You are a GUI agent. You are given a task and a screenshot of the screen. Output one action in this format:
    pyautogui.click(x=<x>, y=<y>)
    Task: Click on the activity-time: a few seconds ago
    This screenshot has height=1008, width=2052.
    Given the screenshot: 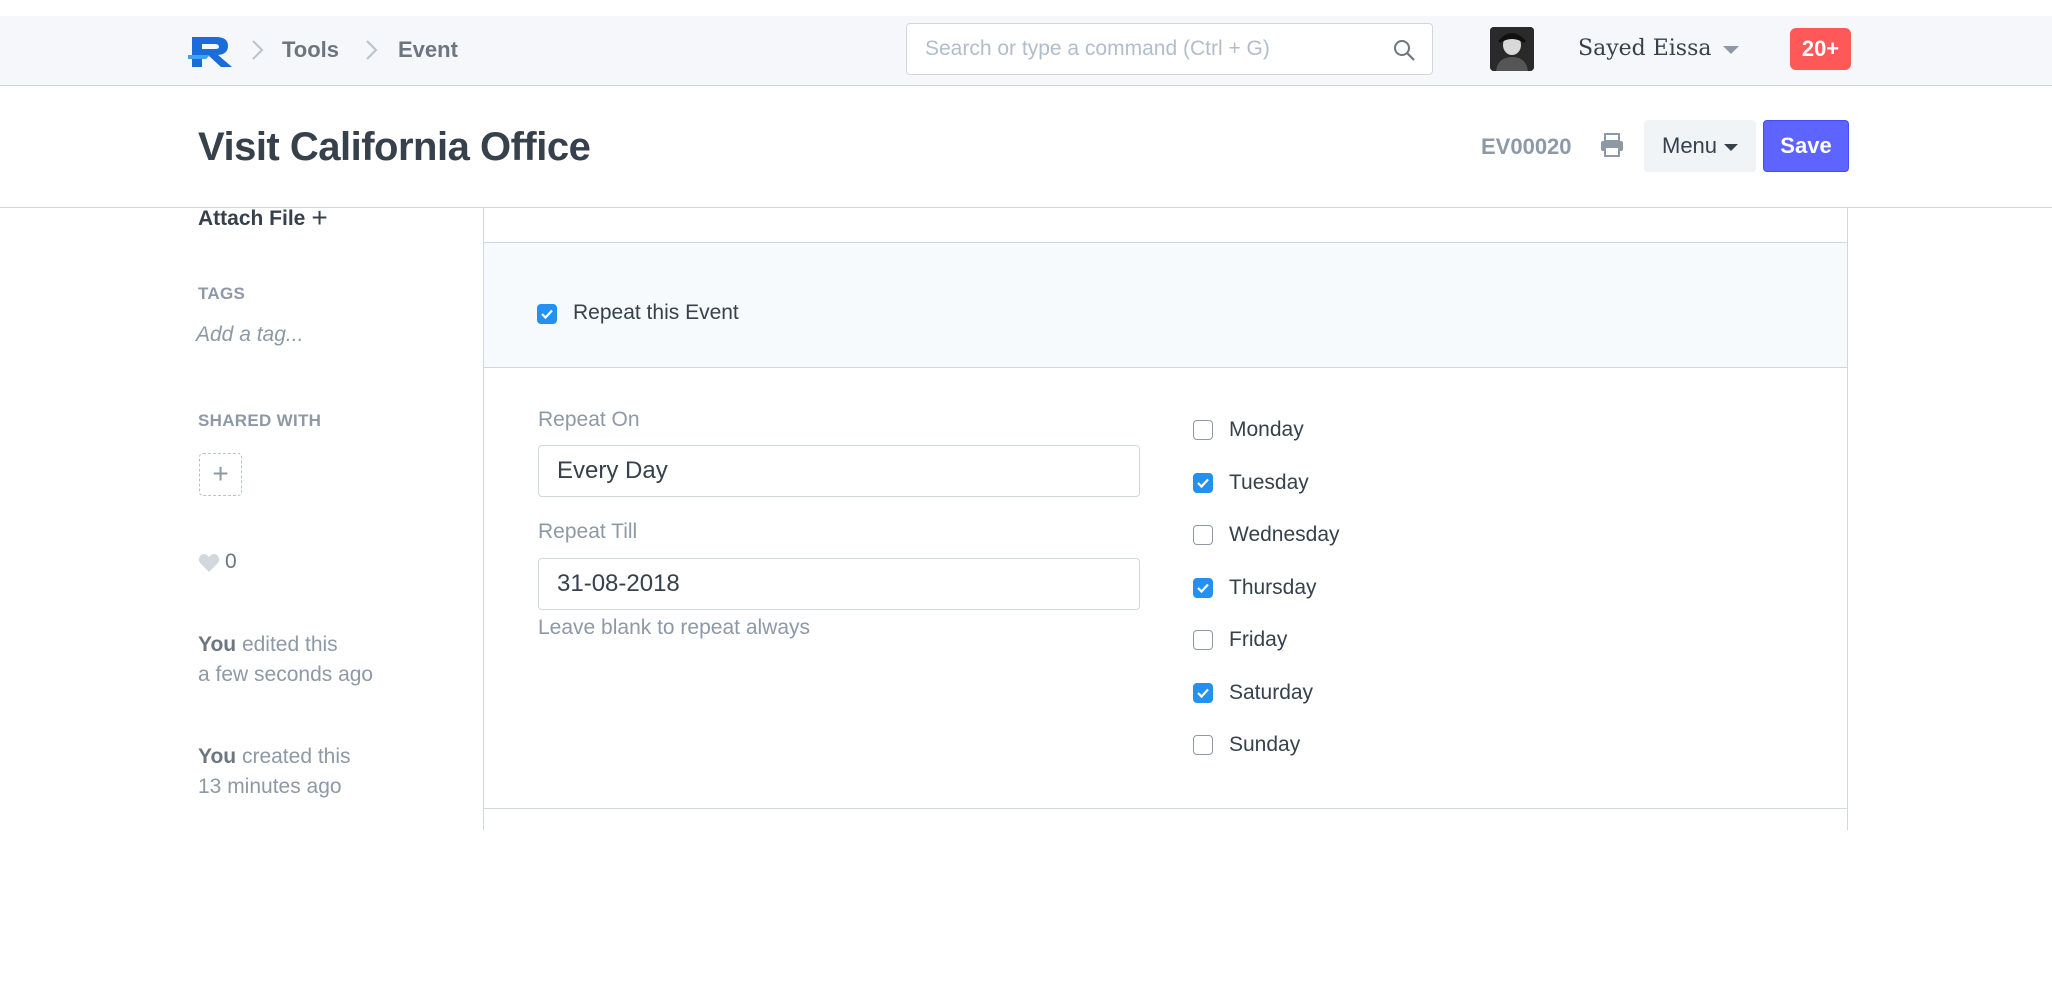 What is the action you would take?
    pyautogui.click(x=286, y=674)
    